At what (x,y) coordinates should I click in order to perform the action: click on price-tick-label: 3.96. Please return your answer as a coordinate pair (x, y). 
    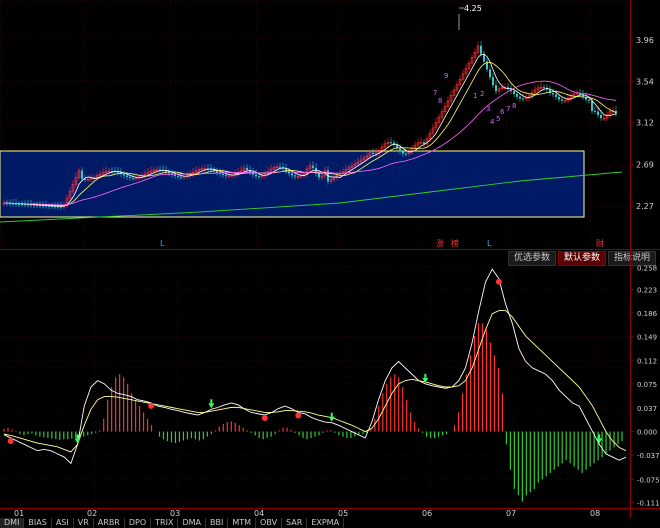
    Looking at the image, I should click on (645, 40).